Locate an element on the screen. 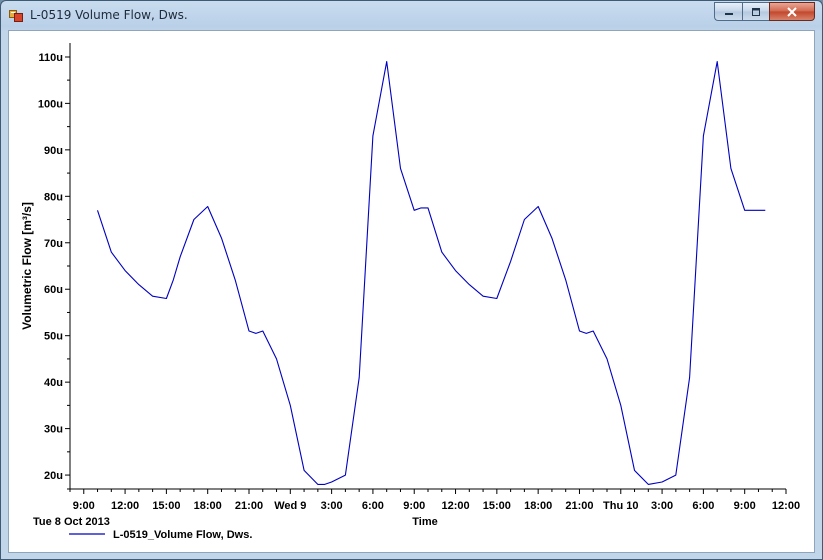  y-tick-label: 70u is located at coordinates (53, 244).